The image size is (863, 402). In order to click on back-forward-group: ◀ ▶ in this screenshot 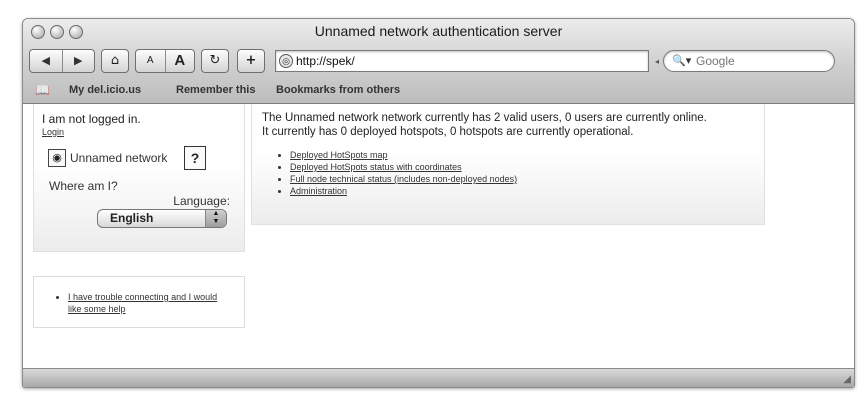, I will do `click(62, 61)`.